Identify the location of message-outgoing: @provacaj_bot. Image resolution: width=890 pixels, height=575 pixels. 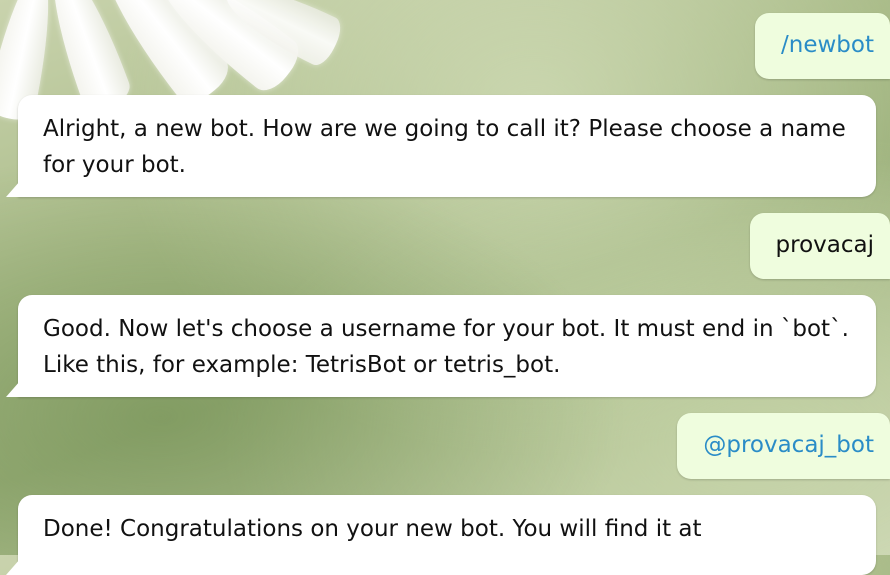
(783, 446).